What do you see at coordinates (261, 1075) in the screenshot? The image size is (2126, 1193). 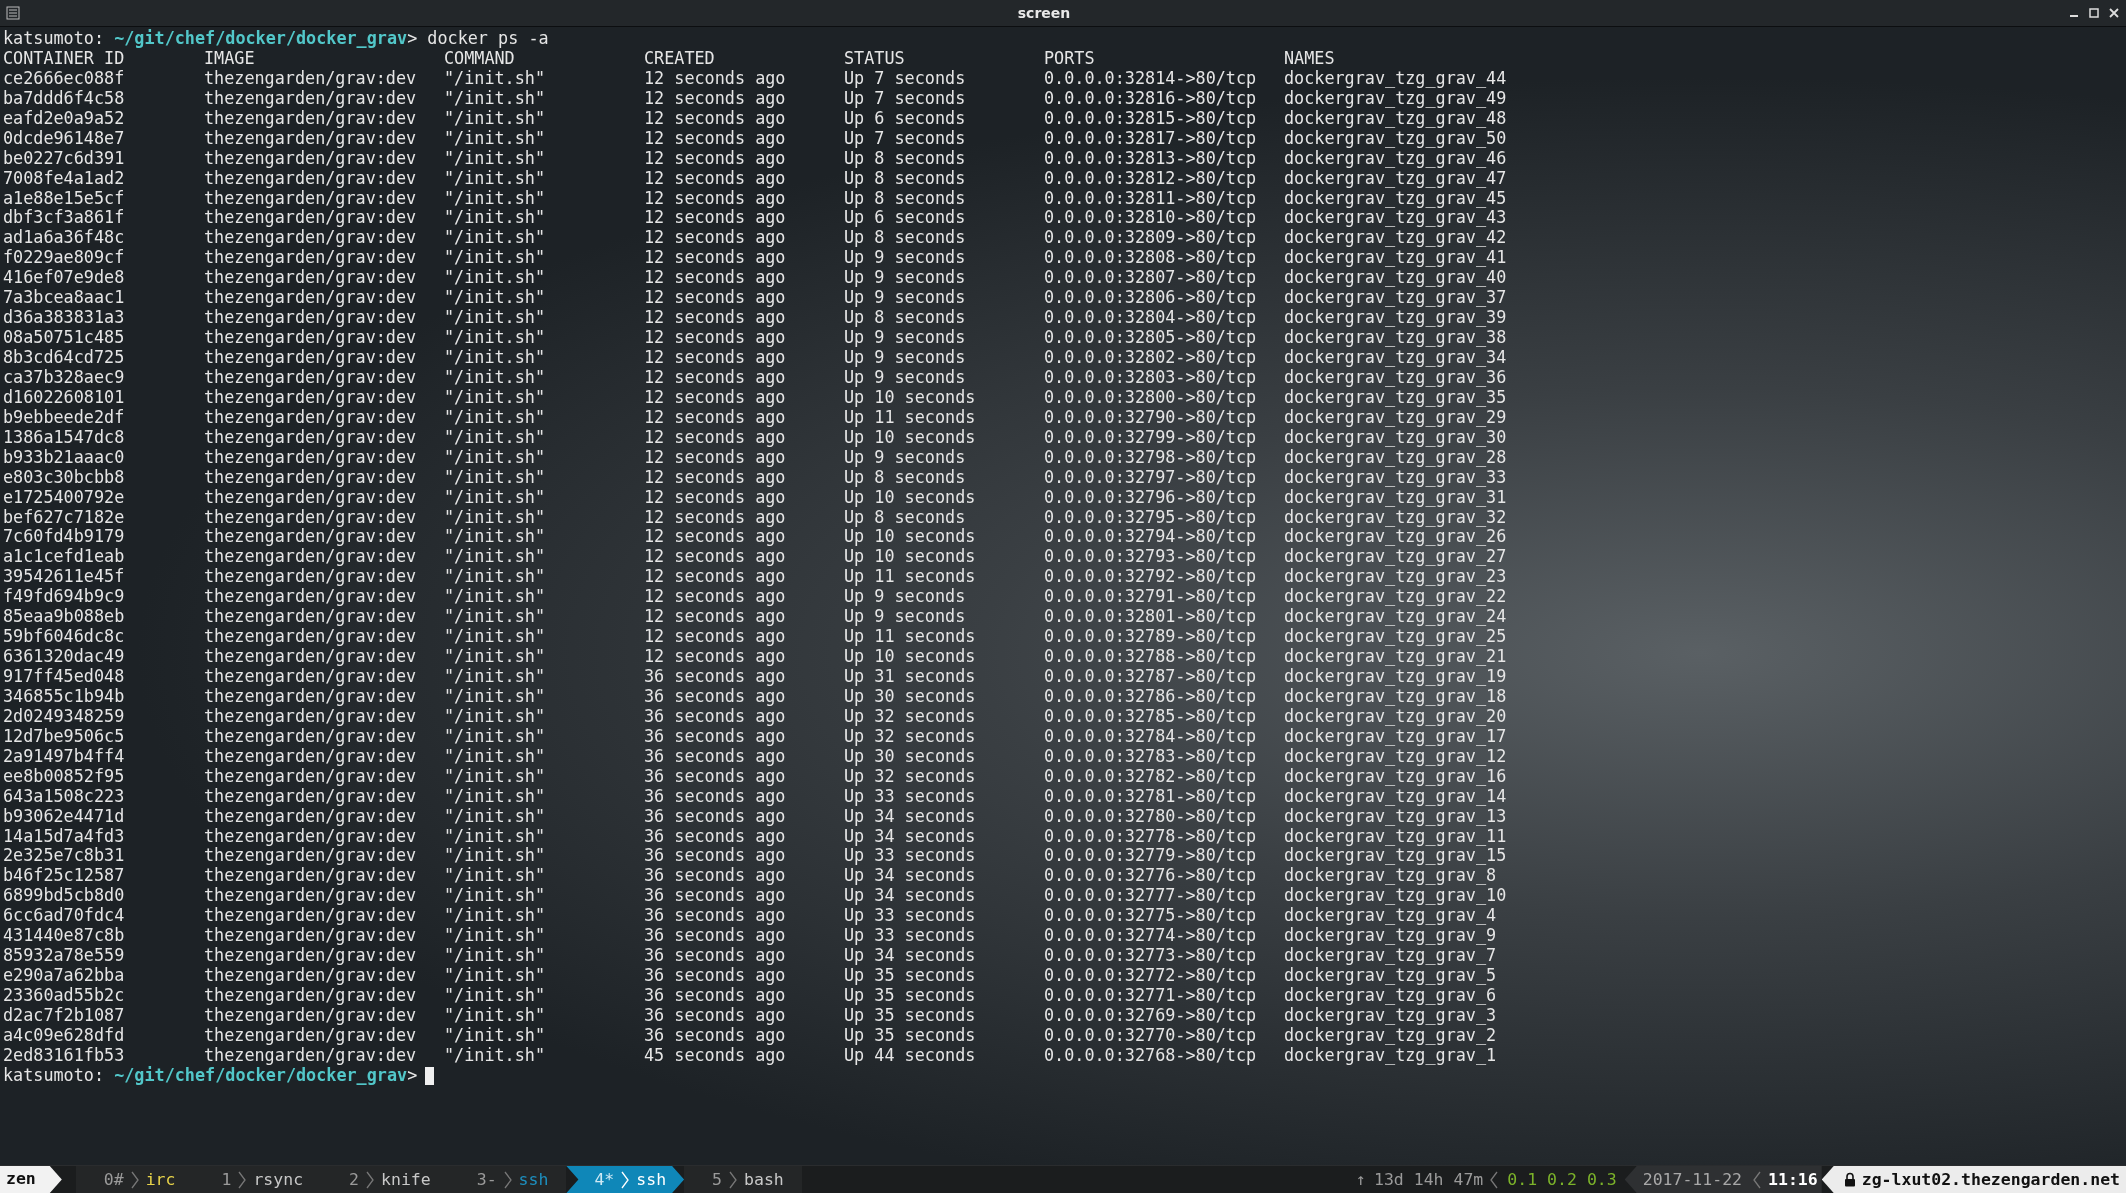 I see `prompt-path: ~/git/chef/docker/docker_grav` at bounding box center [261, 1075].